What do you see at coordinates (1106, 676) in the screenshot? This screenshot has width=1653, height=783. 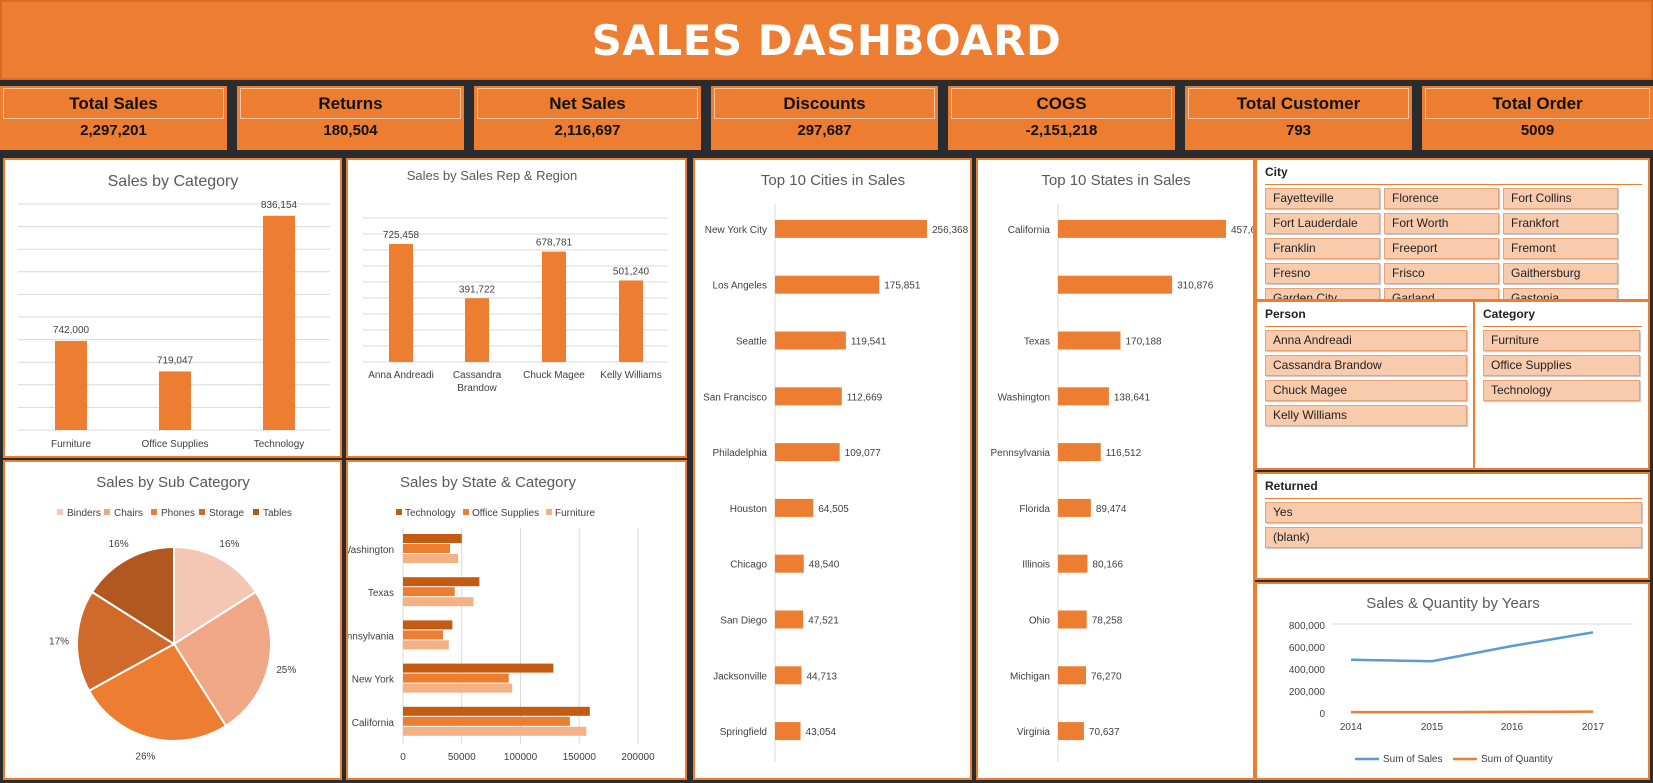 I see `data-label: 76,270` at bounding box center [1106, 676].